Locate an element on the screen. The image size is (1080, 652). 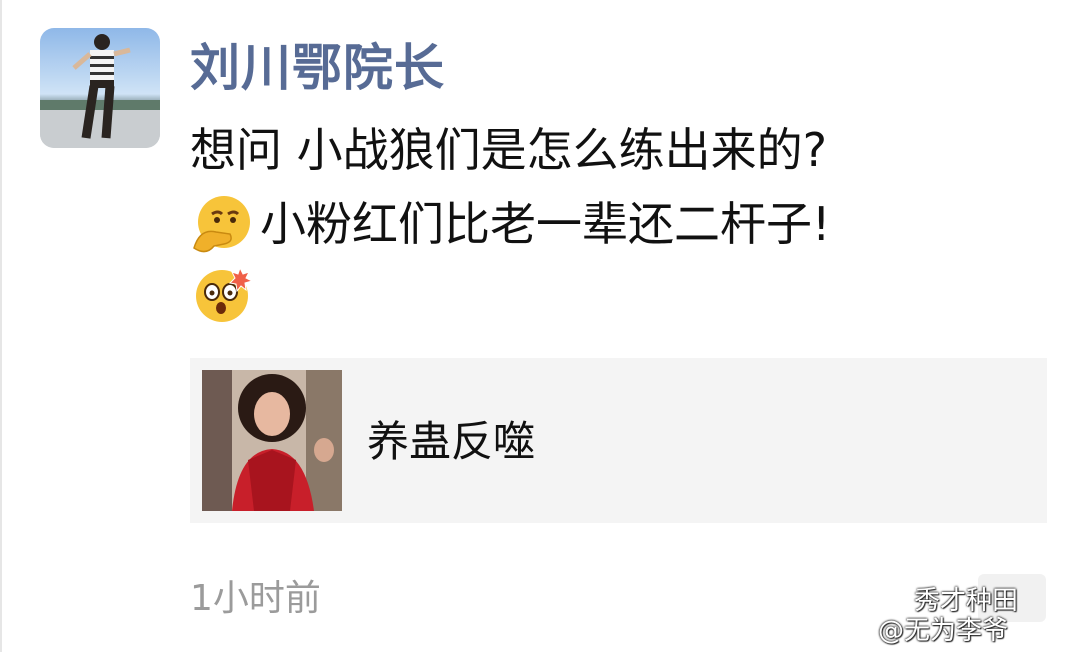
woman-in-red-dress-photo is located at coordinates (272, 440).